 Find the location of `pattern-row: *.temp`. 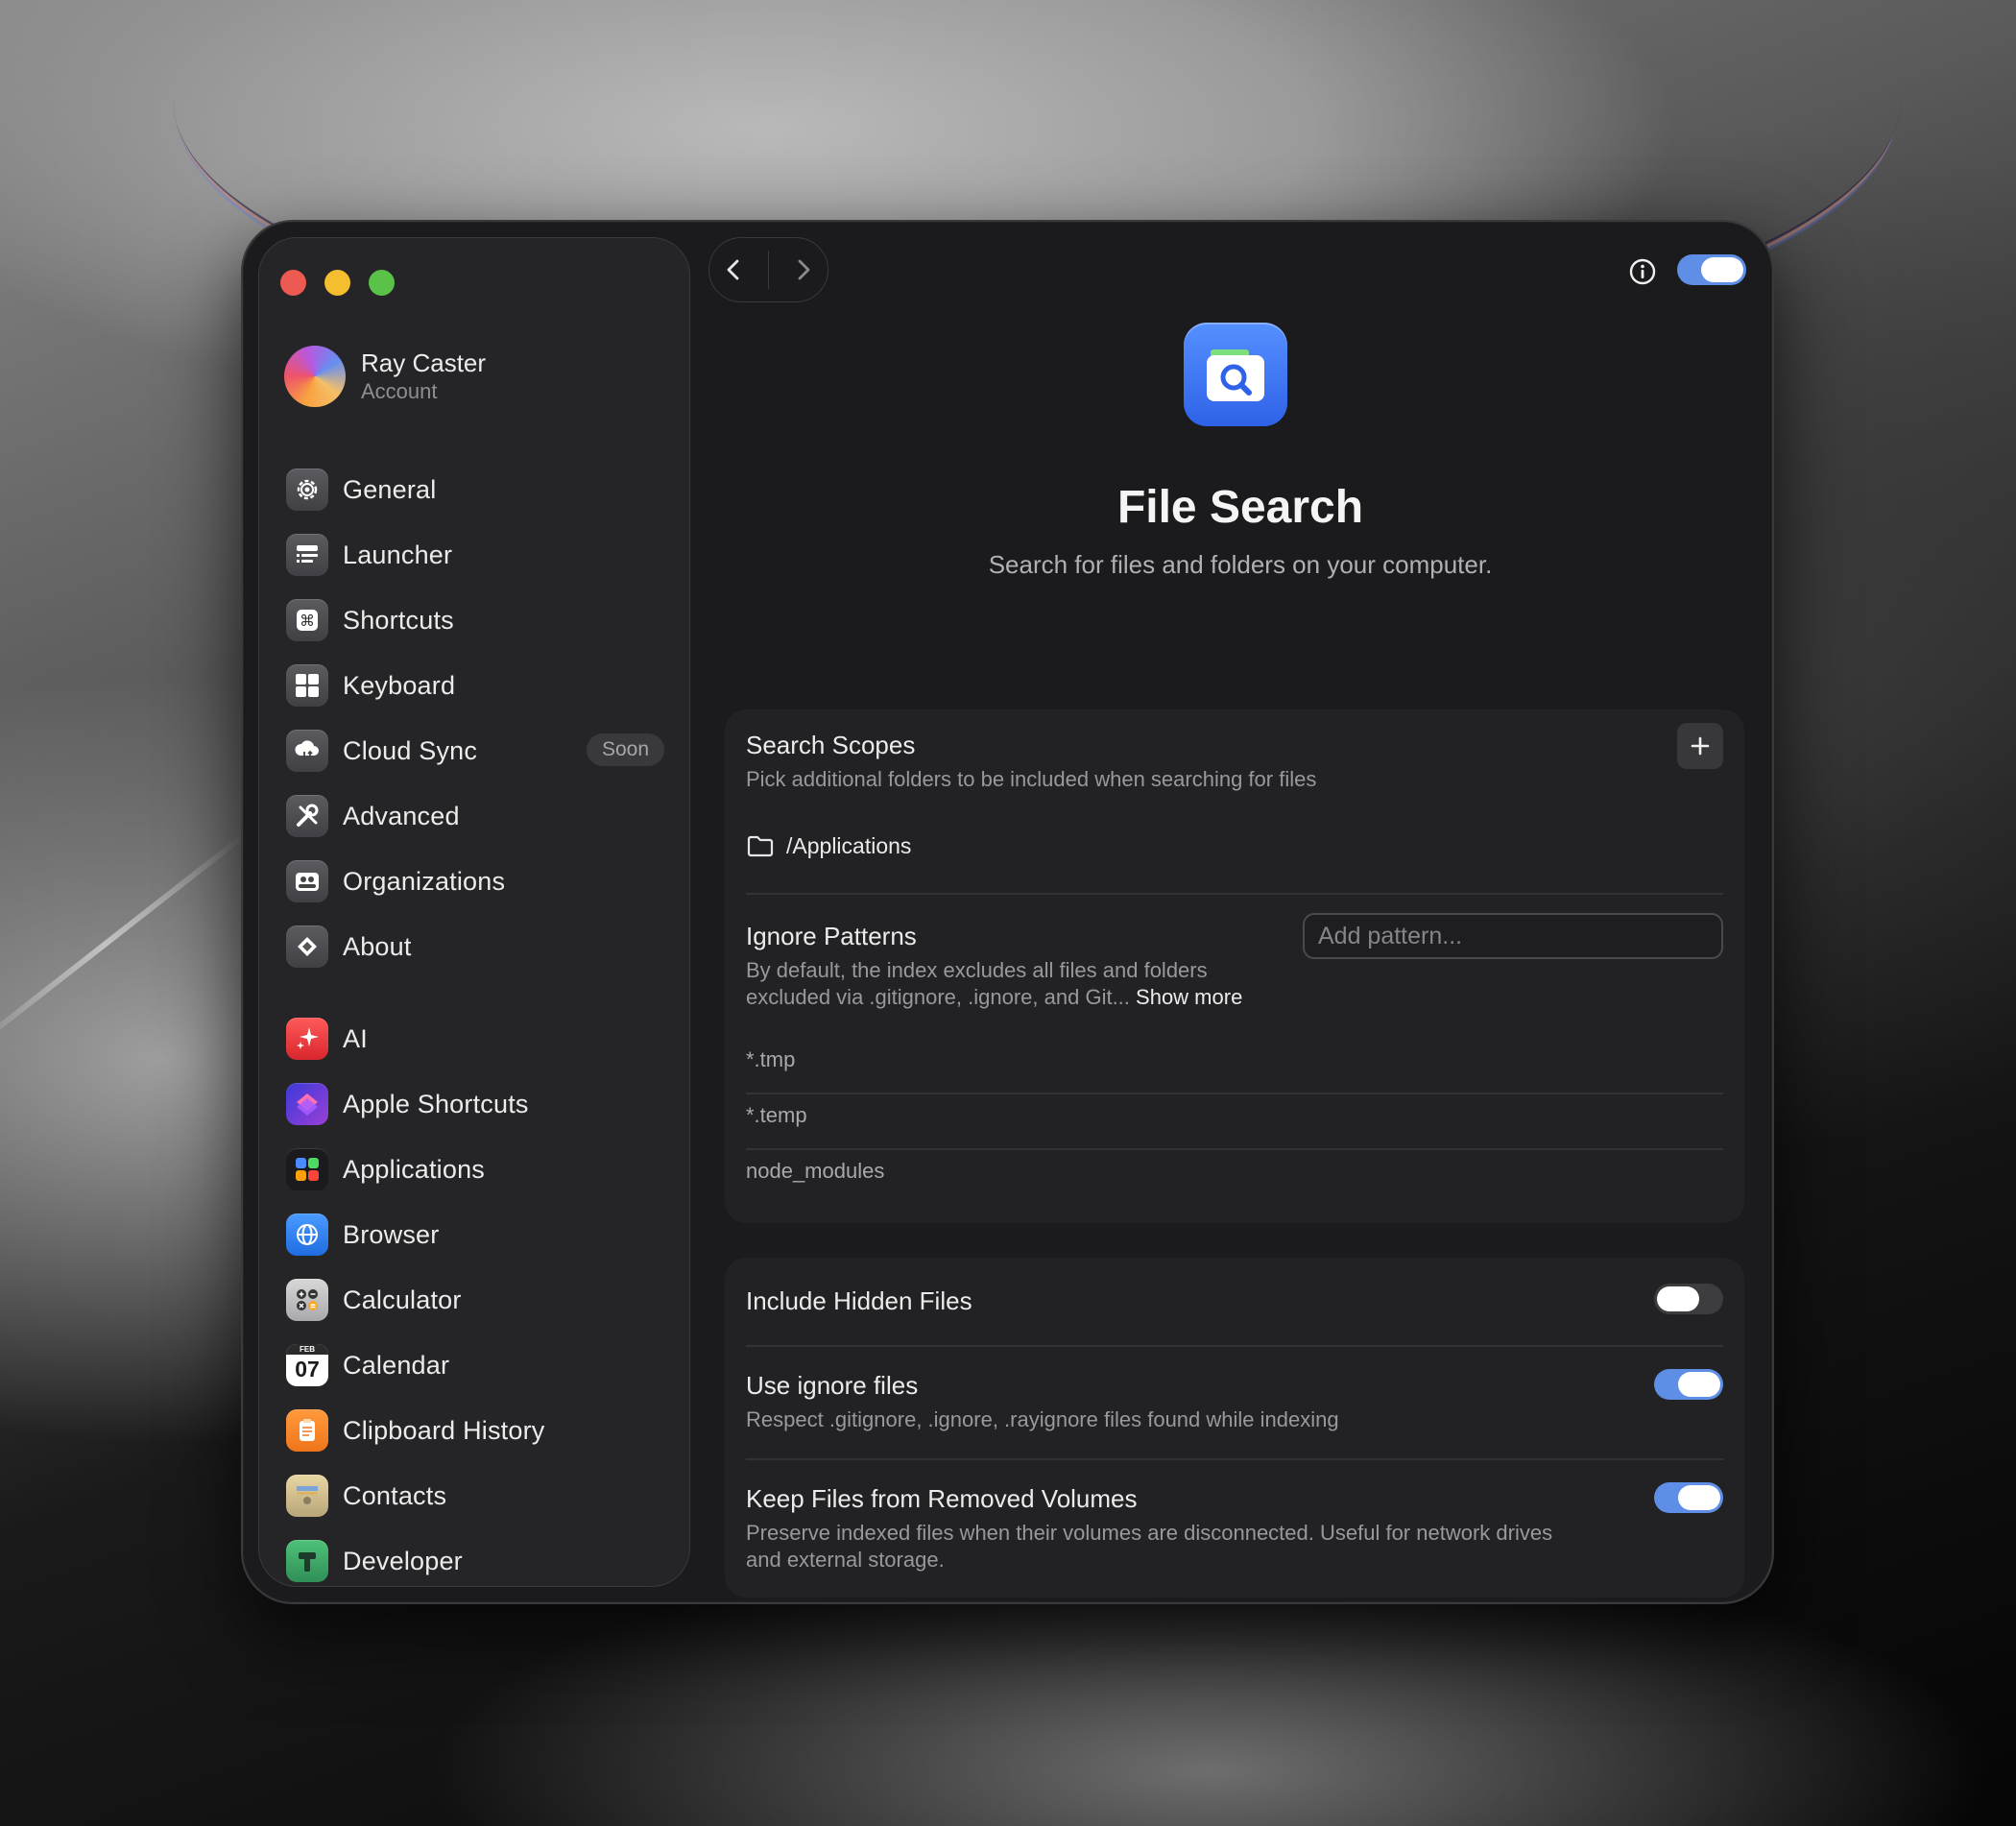

pattern-row: *.temp is located at coordinates (776, 1115).